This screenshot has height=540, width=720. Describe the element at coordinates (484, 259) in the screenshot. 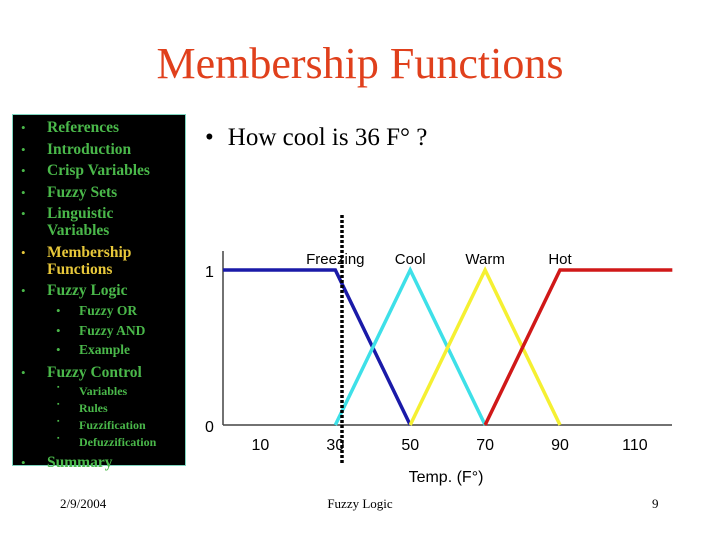

I see `series-label: Warm` at that location.